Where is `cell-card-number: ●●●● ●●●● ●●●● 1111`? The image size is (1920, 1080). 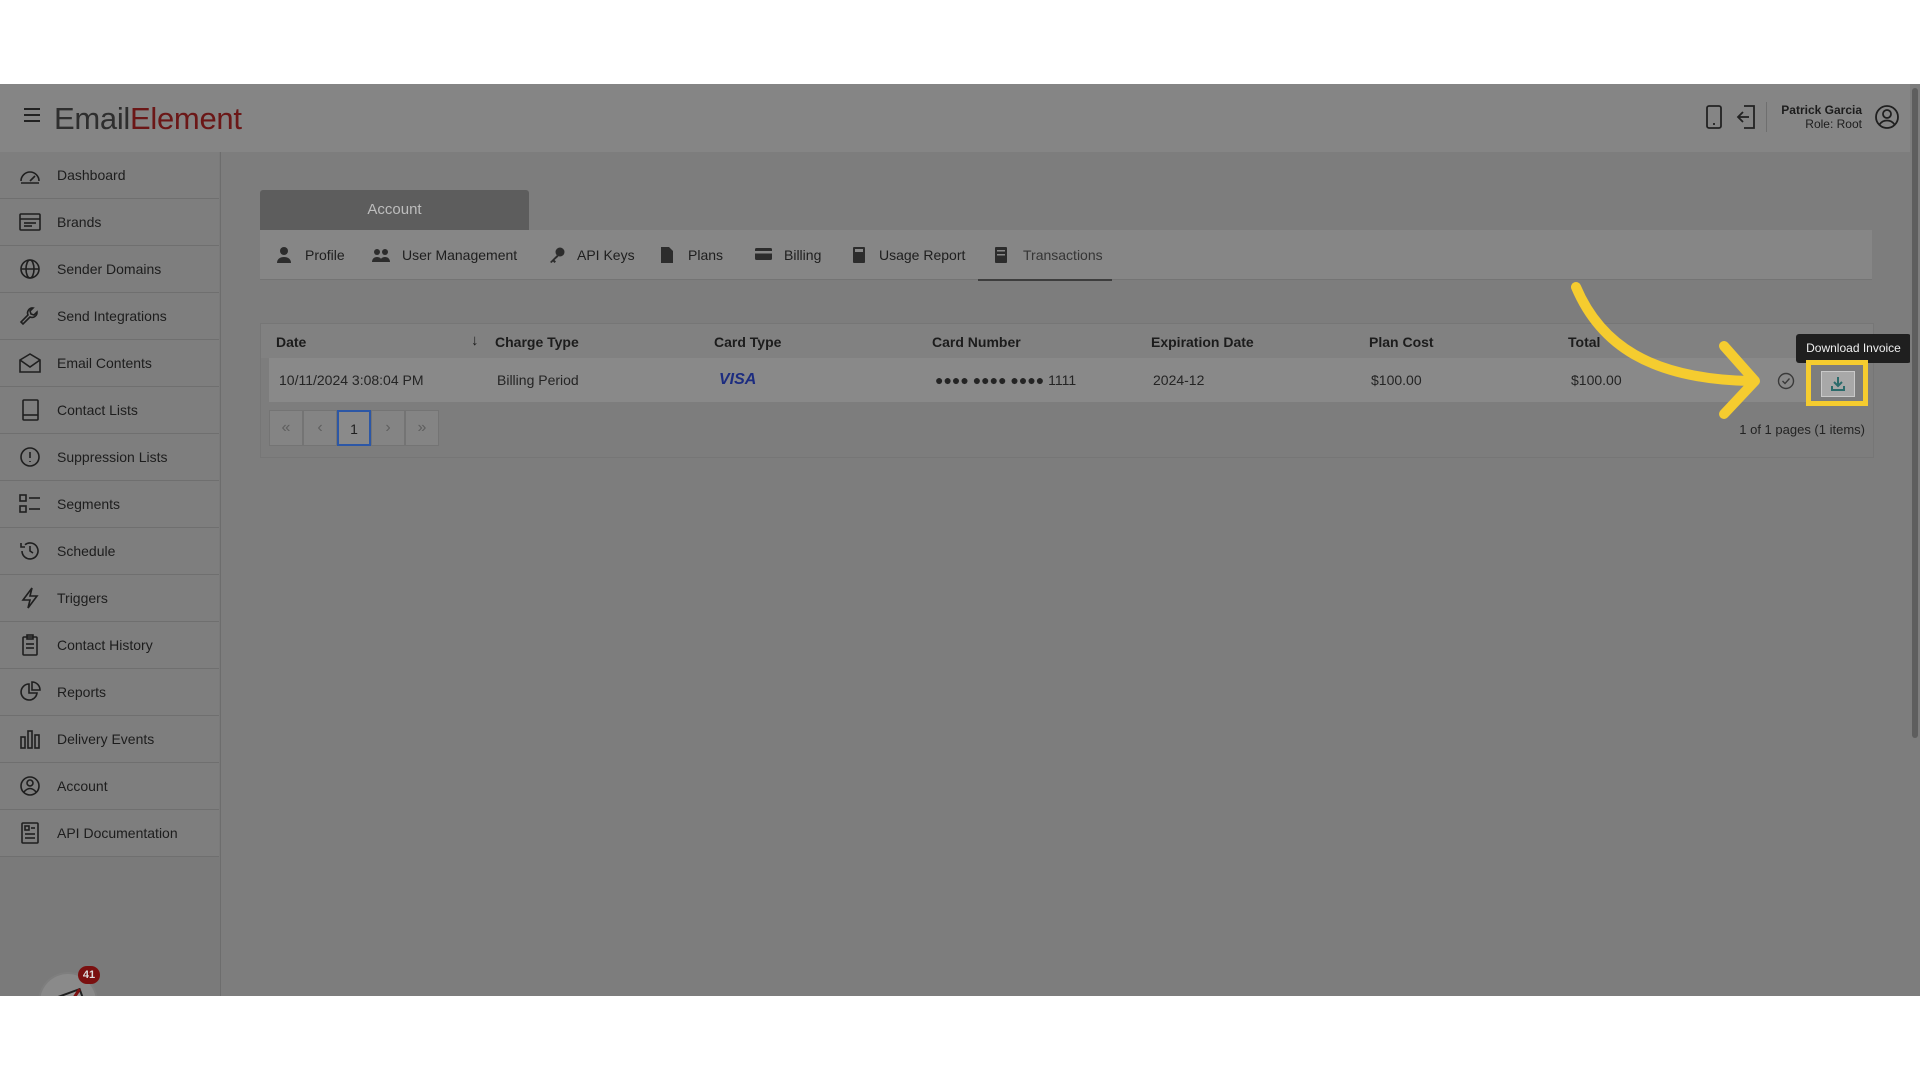 cell-card-number: ●●●● ●●●● ●●●● 1111 is located at coordinates (1006, 380).